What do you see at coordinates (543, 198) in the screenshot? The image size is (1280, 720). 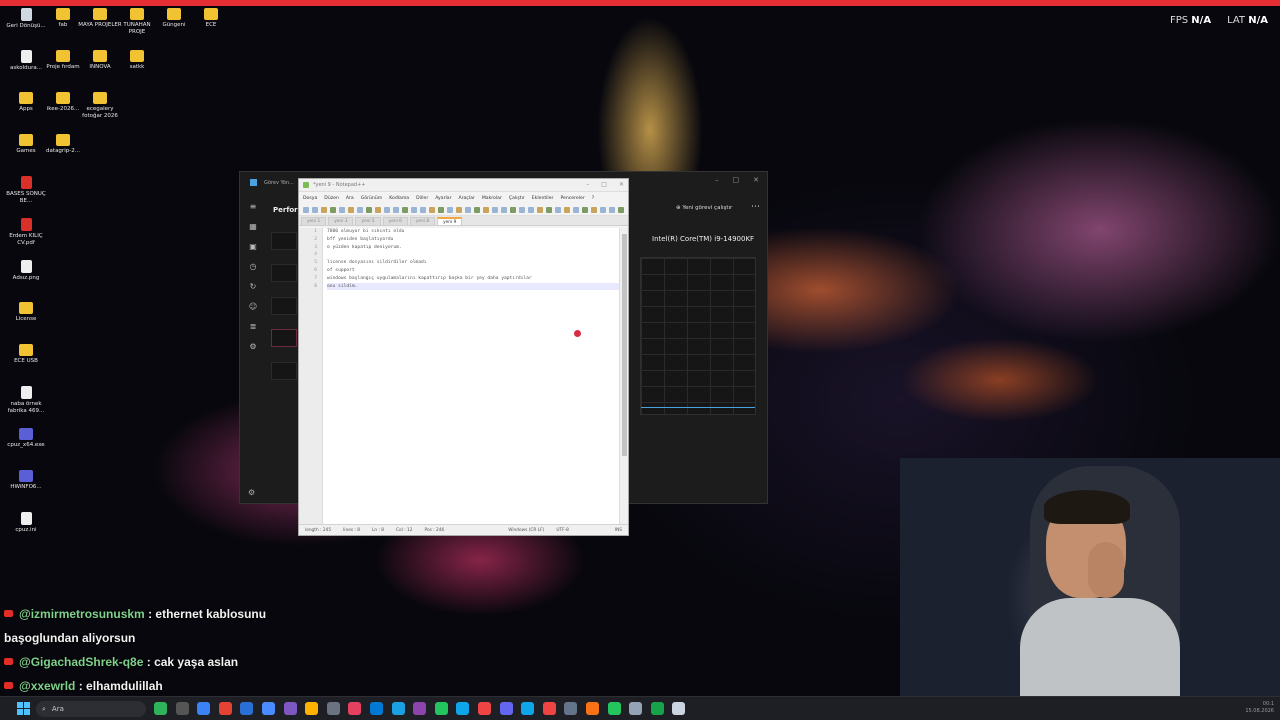 I see `menu-item: Eklentiler` at bounding box center [543, 198].